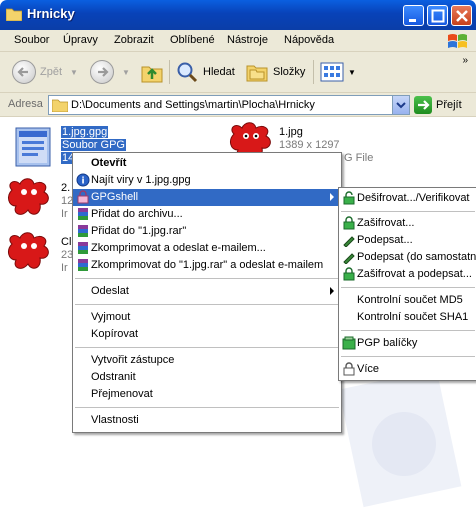  I want to click on maximize-button, so click(437, 15).